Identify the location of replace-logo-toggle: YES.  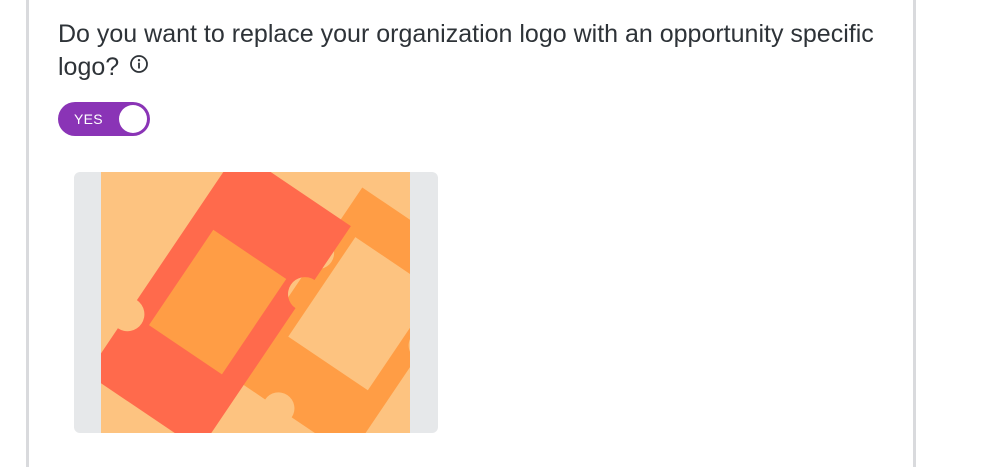
(104, 119).